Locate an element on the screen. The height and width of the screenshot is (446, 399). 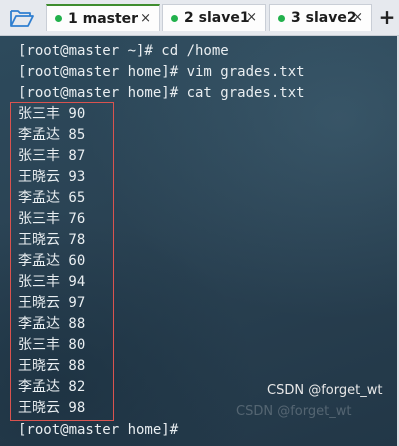
csdn-watermark: CSDN @forget_wt is located at coordinates (325, 390).